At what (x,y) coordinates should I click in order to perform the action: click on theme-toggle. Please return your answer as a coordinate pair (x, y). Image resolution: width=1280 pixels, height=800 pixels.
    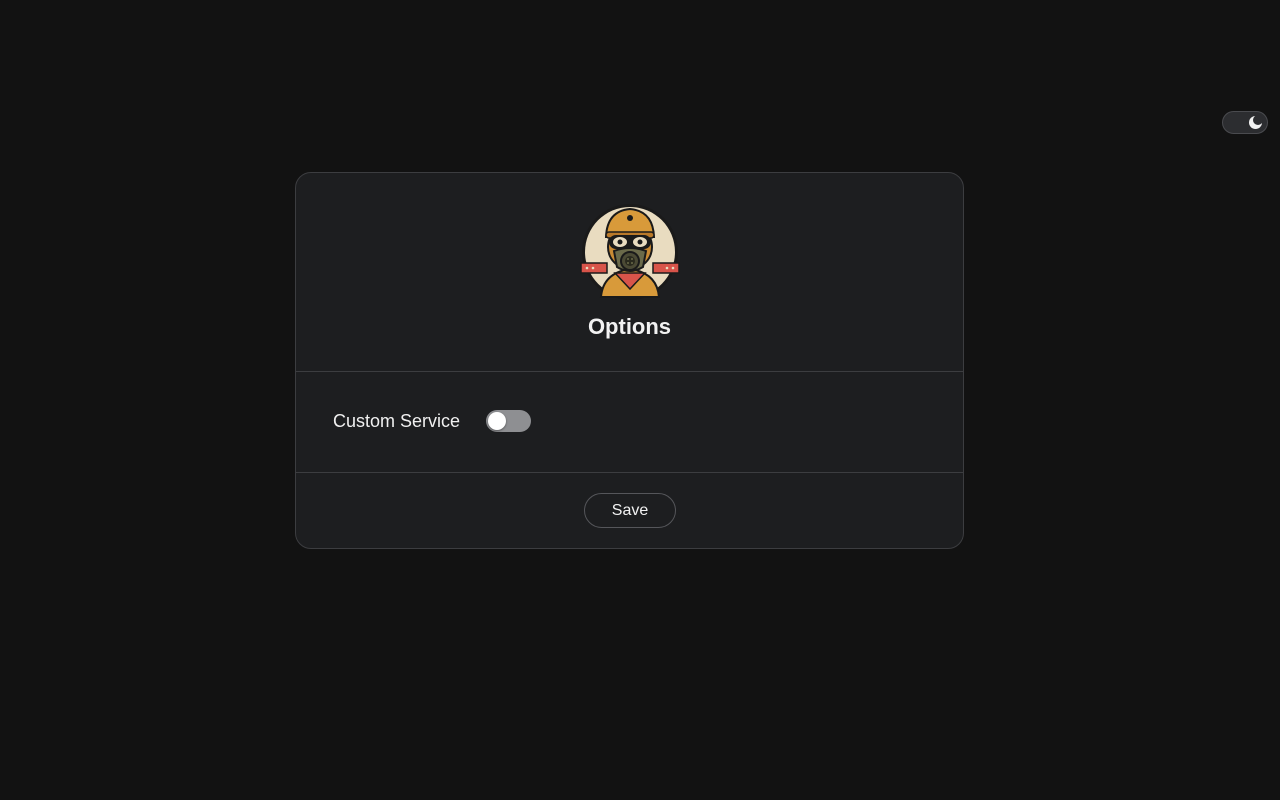
    Looking at the image, I should click on (1245, 122).